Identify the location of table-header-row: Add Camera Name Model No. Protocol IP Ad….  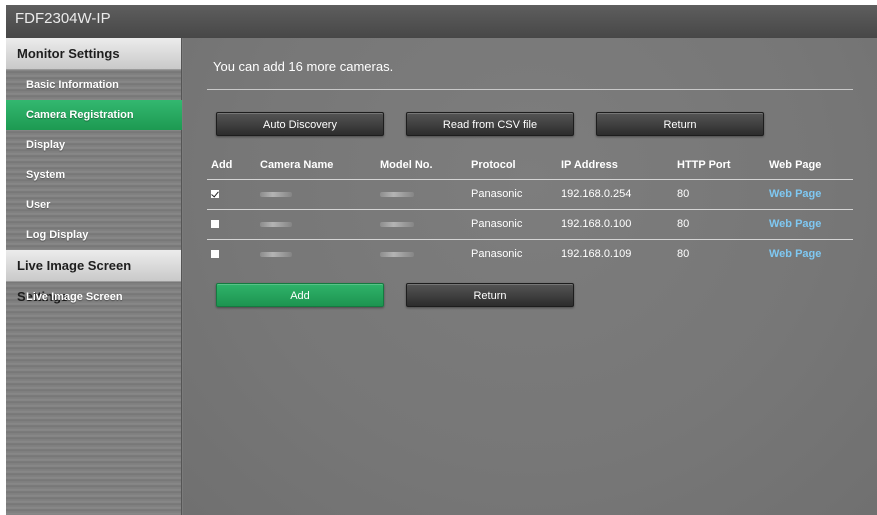
(530, 165).